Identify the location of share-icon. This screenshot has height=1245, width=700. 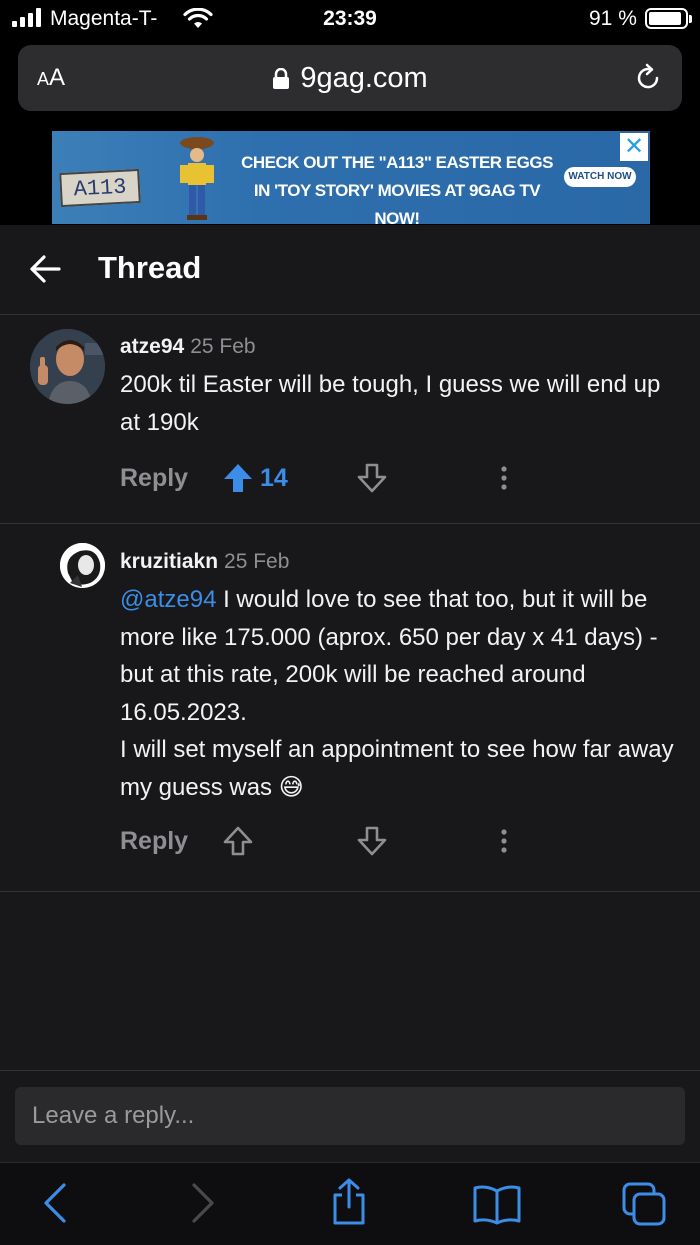
(349, 1202).